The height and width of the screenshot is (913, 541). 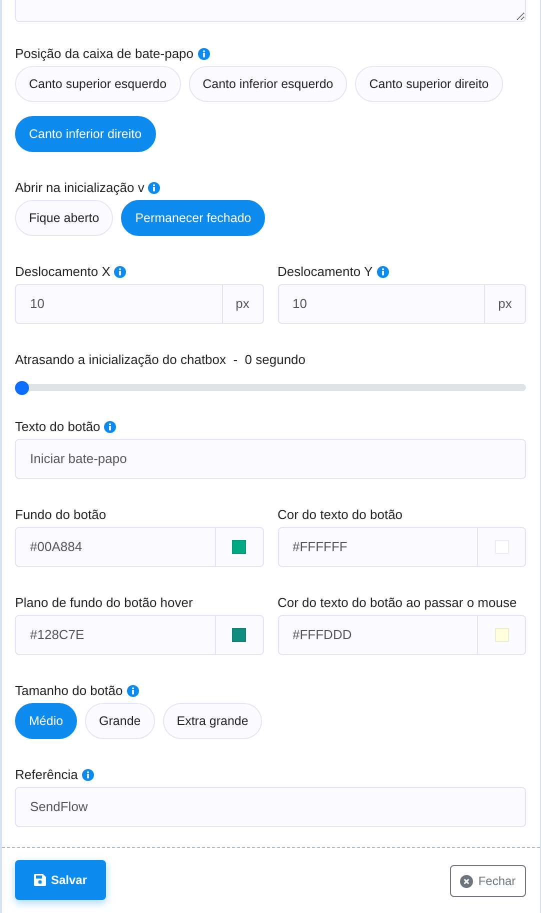 I want to click on textarea-field, so click(x=270, y=11).